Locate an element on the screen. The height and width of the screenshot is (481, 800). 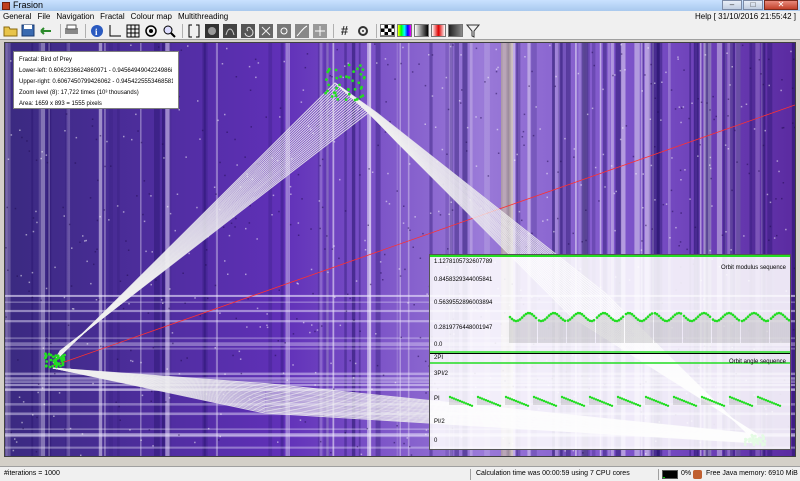
clock: [ 31/10/2016 21:55:42 ] is located at coordinates (754, 16).